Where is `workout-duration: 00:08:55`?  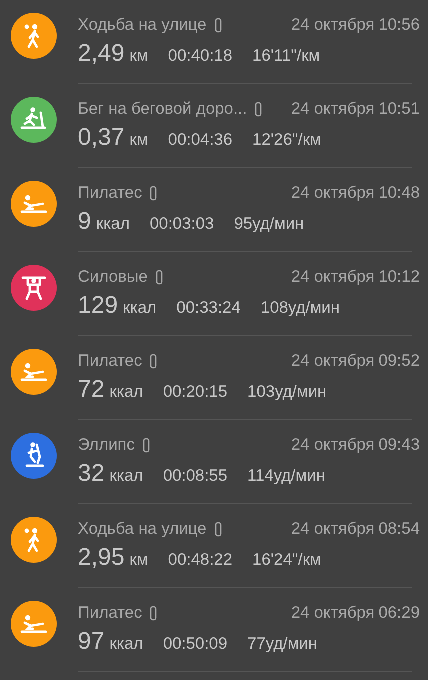
workout-duration: 00:08:55 is located at coordinates (195, 476).